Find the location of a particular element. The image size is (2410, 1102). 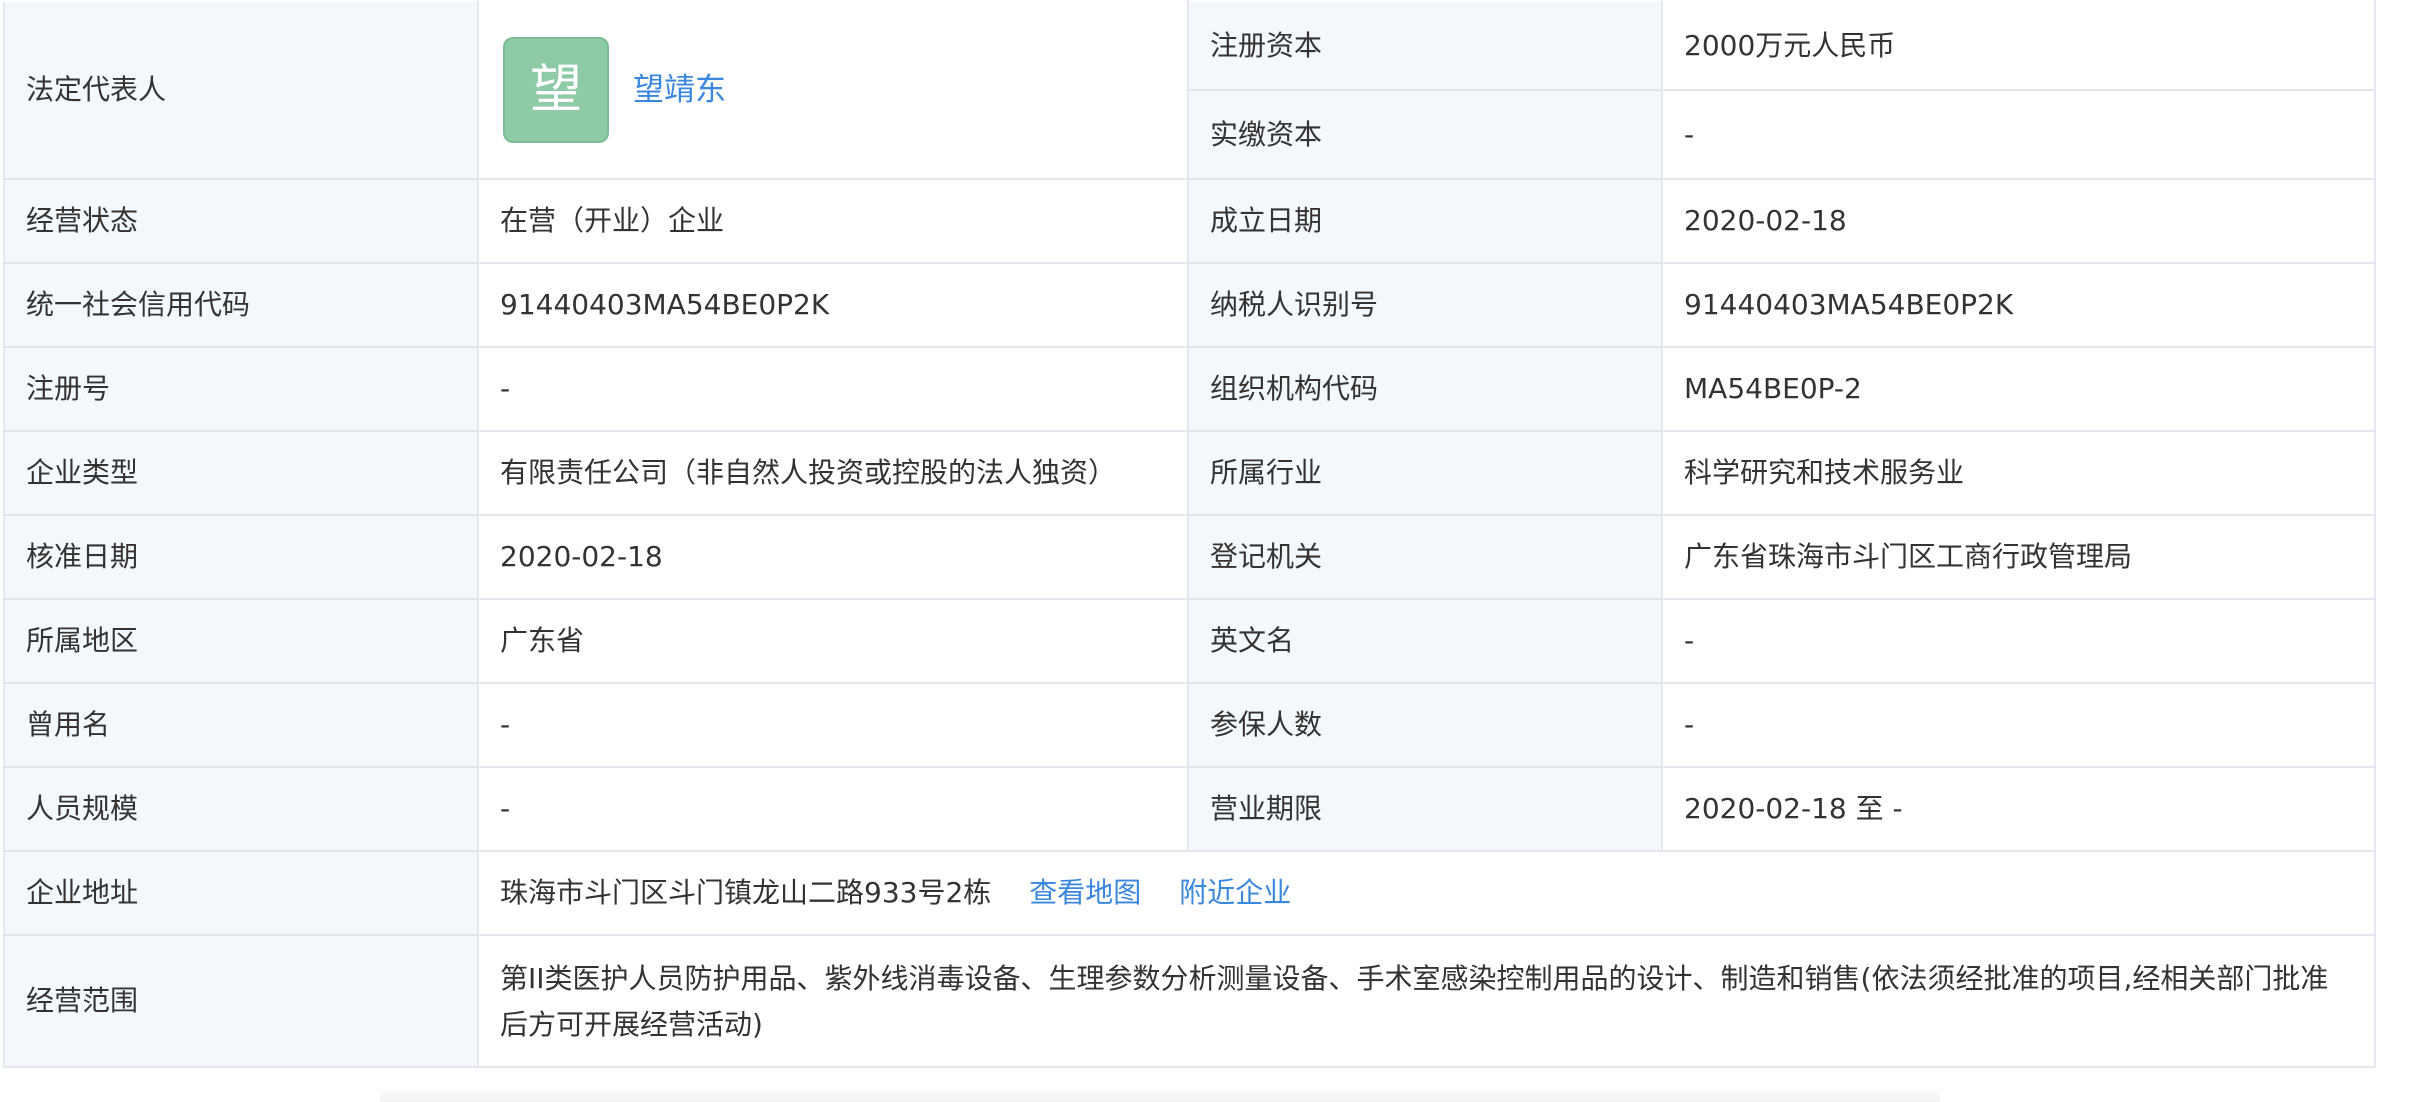

value-english-name: - is located at coordinates (2018, 641).